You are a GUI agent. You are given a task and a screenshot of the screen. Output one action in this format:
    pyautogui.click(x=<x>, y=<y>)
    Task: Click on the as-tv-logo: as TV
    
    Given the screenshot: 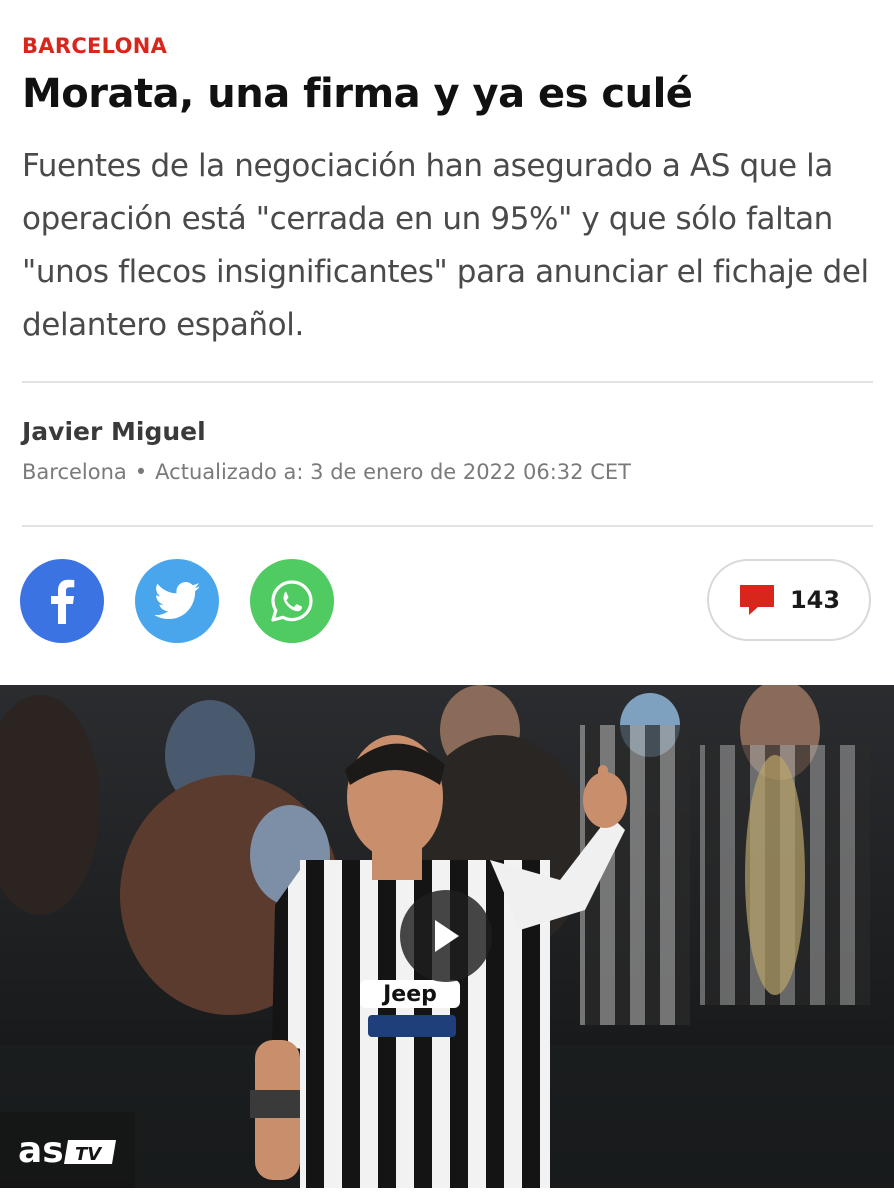 What is the action you would take?
    pyautogui.click(x=67, y=1150)
    